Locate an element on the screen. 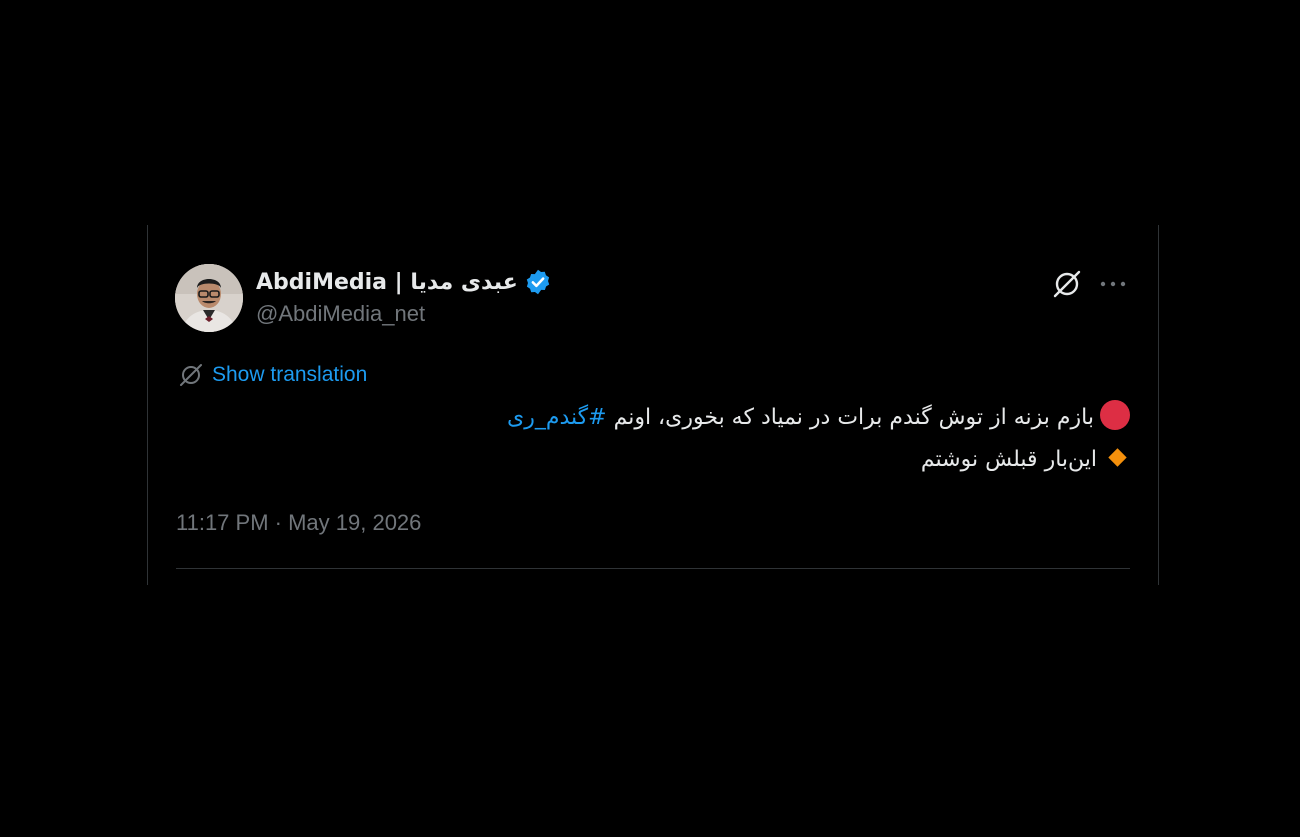 This screenshot has width=1300, height=837. author-name-row: AbdiMedia | عبدی مدیا is located at coordinates (404, 282).